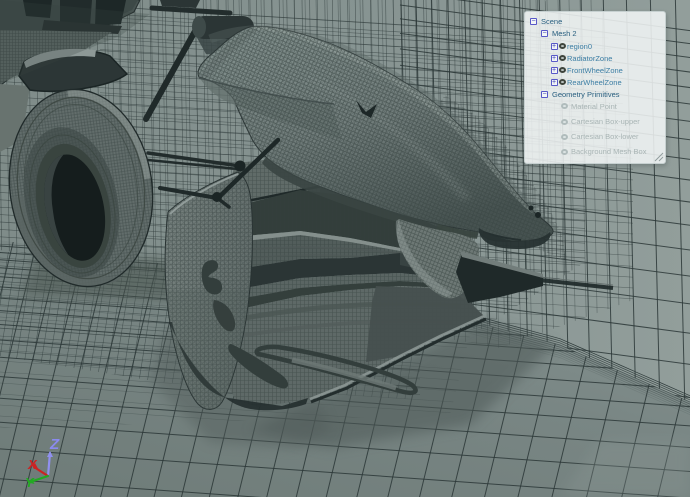 This screenshot has width=690, height=497. I want to click on svg-text: Y, so click(30, 482).